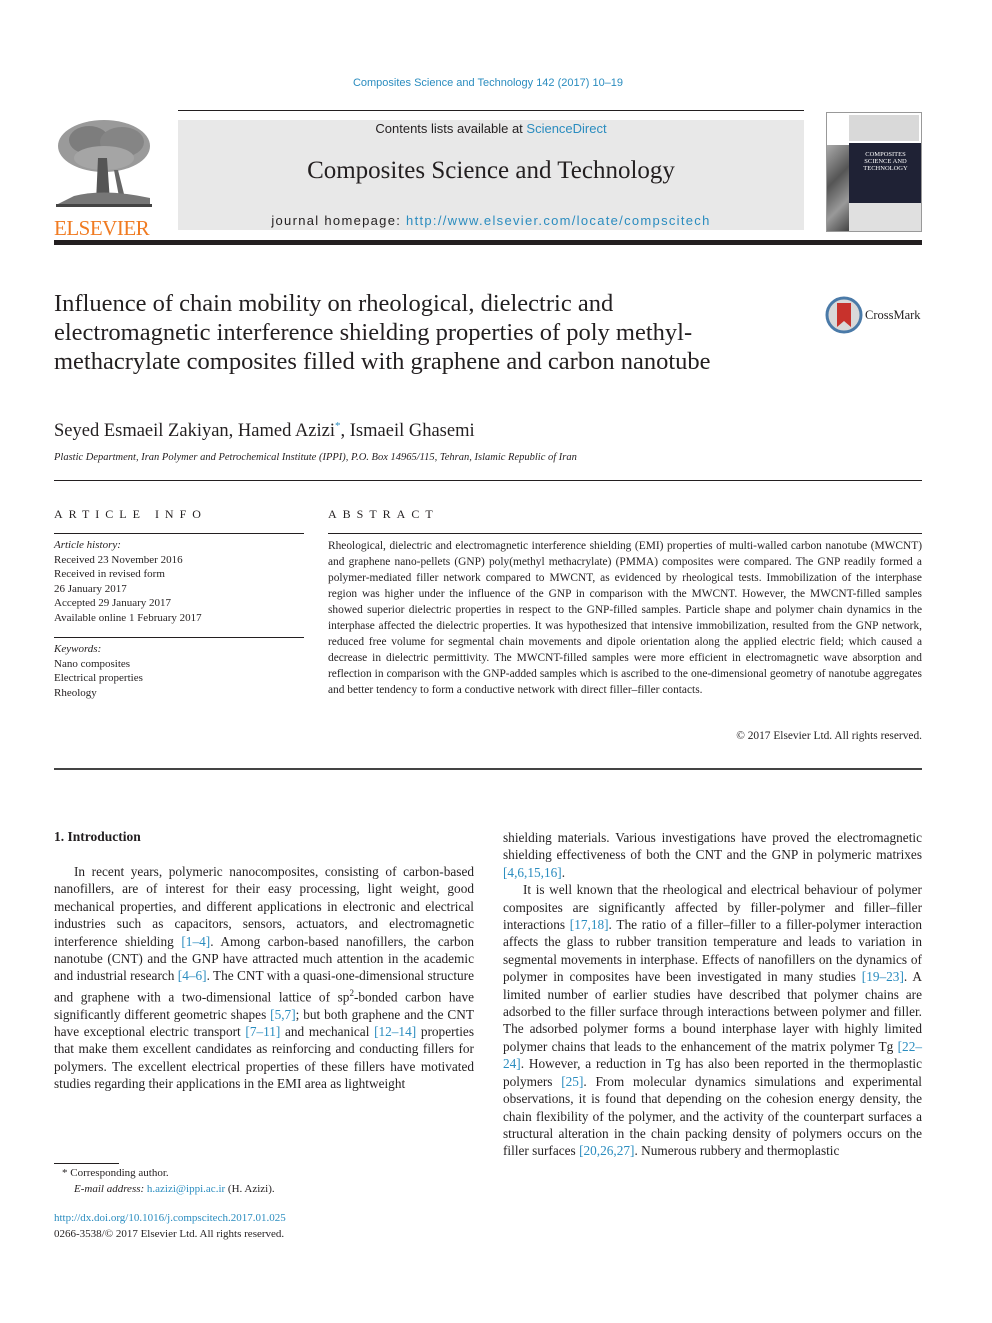  Describe the element at coordinates (395, 1031) in the screenshot. I see `citation-link: [12–14]` at that location.